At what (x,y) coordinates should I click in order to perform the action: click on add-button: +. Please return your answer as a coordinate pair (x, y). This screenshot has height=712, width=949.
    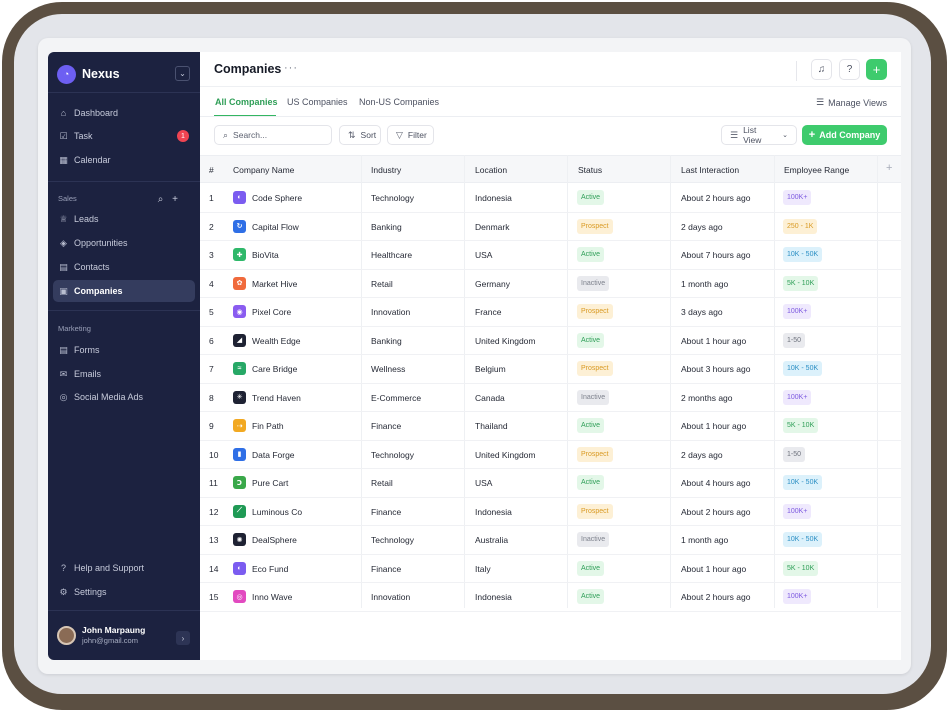
    Looking at the image, I should click on (876, 69).